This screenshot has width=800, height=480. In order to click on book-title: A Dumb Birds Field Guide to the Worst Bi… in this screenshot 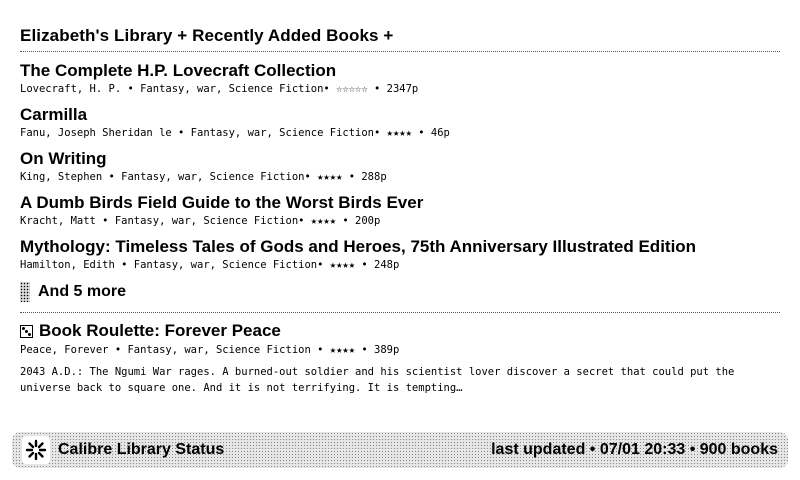, I will do `click(400, 203)`.